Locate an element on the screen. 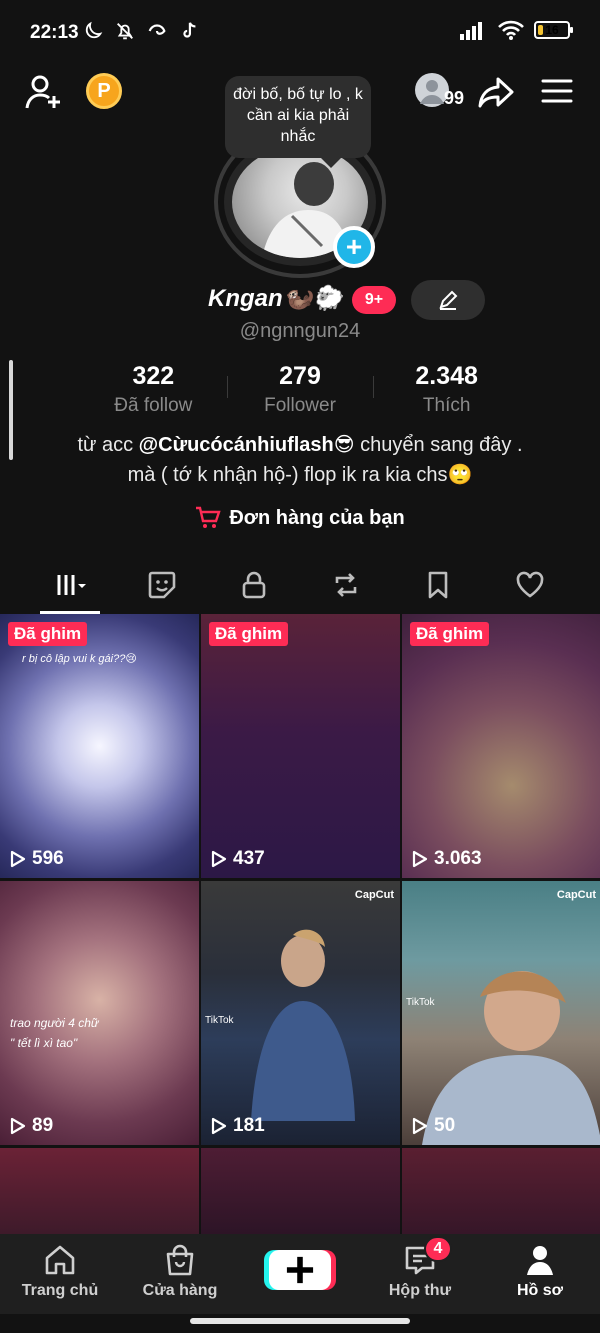 The width and height of the screenshot is (600, 1333). share-icon is located at coordinates (496, 92).